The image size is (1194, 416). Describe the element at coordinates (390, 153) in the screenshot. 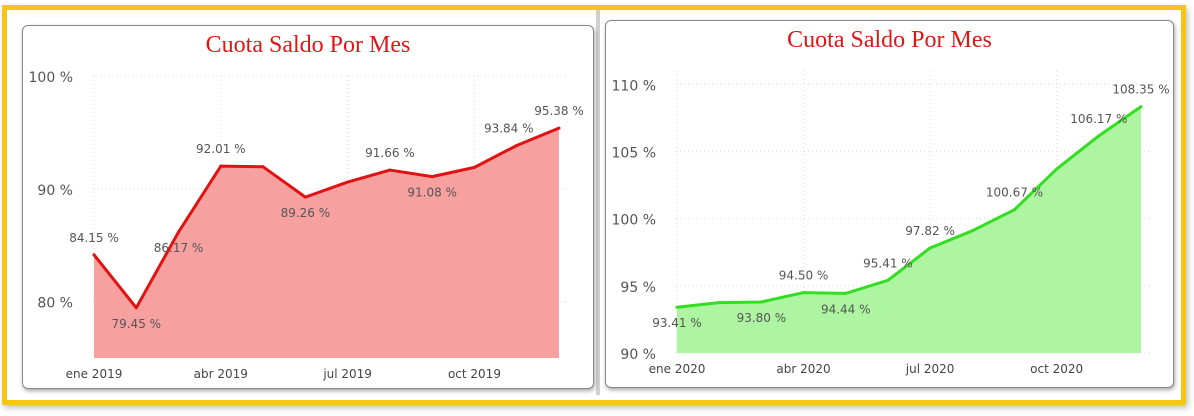

I see `data-label: 91.66 %` at that location.